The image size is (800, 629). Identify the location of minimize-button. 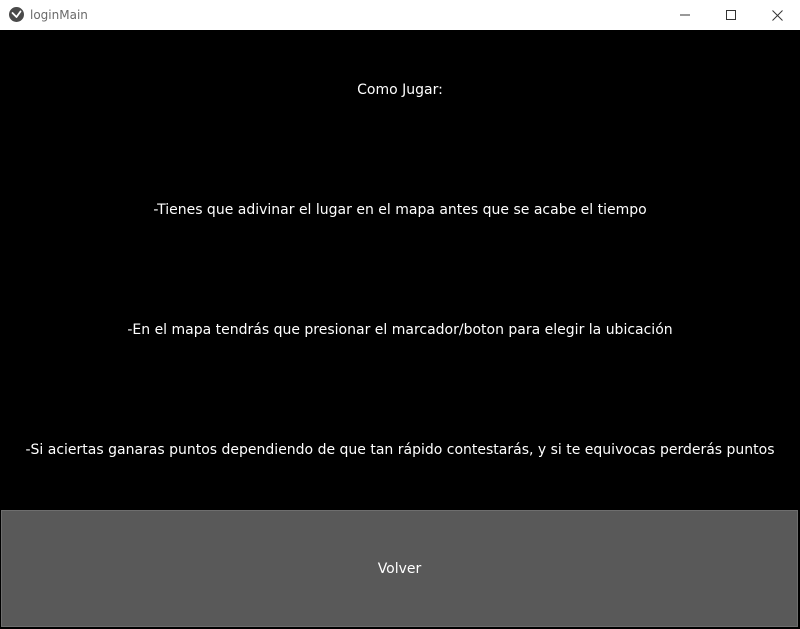
(685, 15).